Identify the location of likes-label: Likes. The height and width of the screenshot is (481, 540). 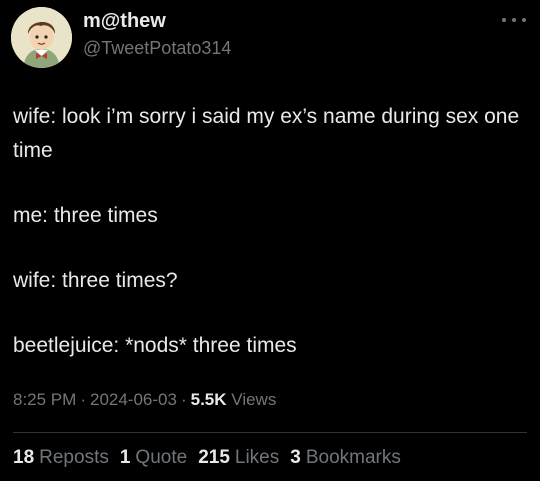
(257, 457).